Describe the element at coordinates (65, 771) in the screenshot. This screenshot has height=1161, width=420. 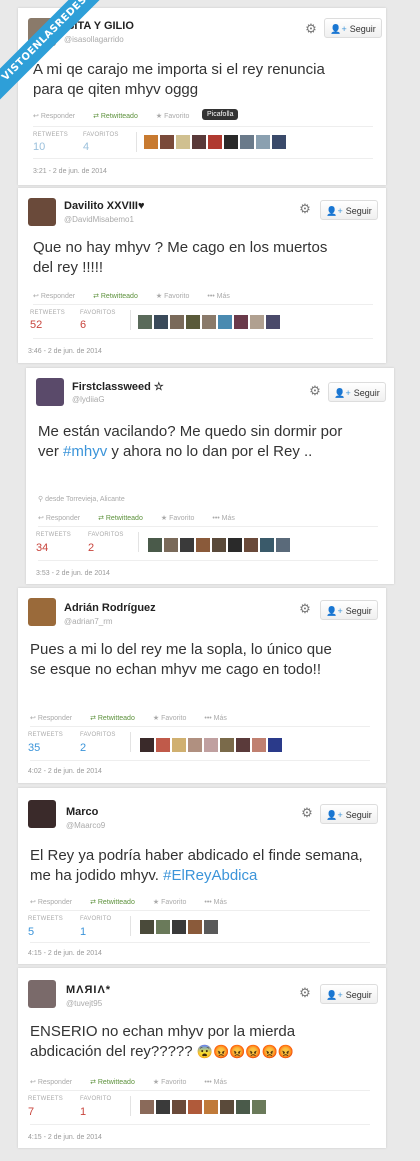
I see `tweet-timestamp: 4:02 - 2 de jun. de 2014` at that location.